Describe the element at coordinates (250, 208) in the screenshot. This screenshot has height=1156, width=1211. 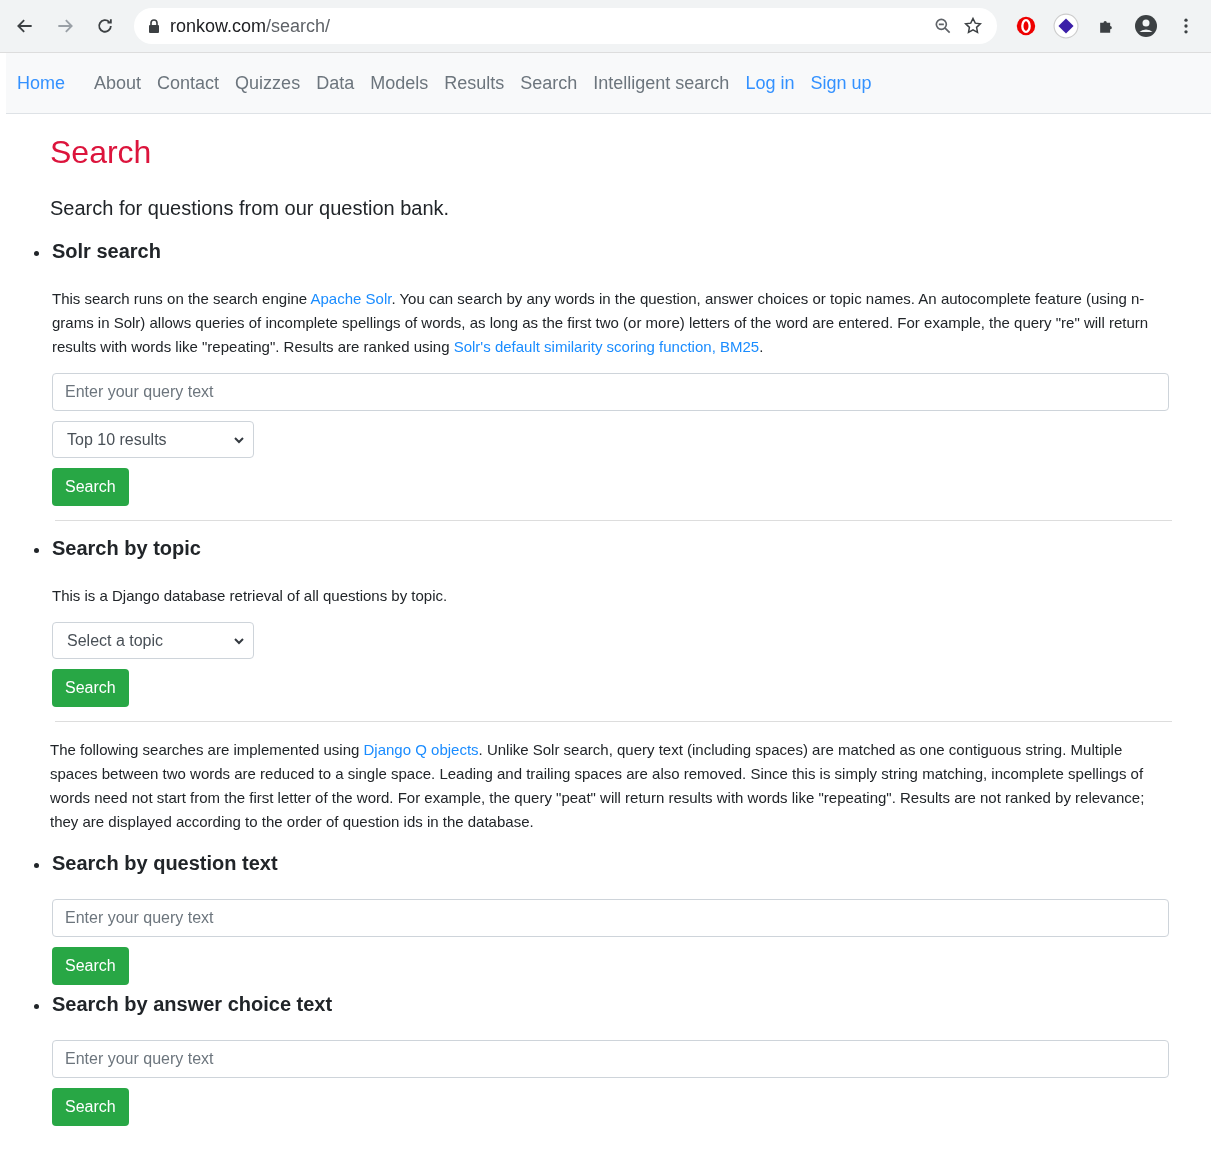
I see `intro-text: Search for questions from our question bank.` at that location.